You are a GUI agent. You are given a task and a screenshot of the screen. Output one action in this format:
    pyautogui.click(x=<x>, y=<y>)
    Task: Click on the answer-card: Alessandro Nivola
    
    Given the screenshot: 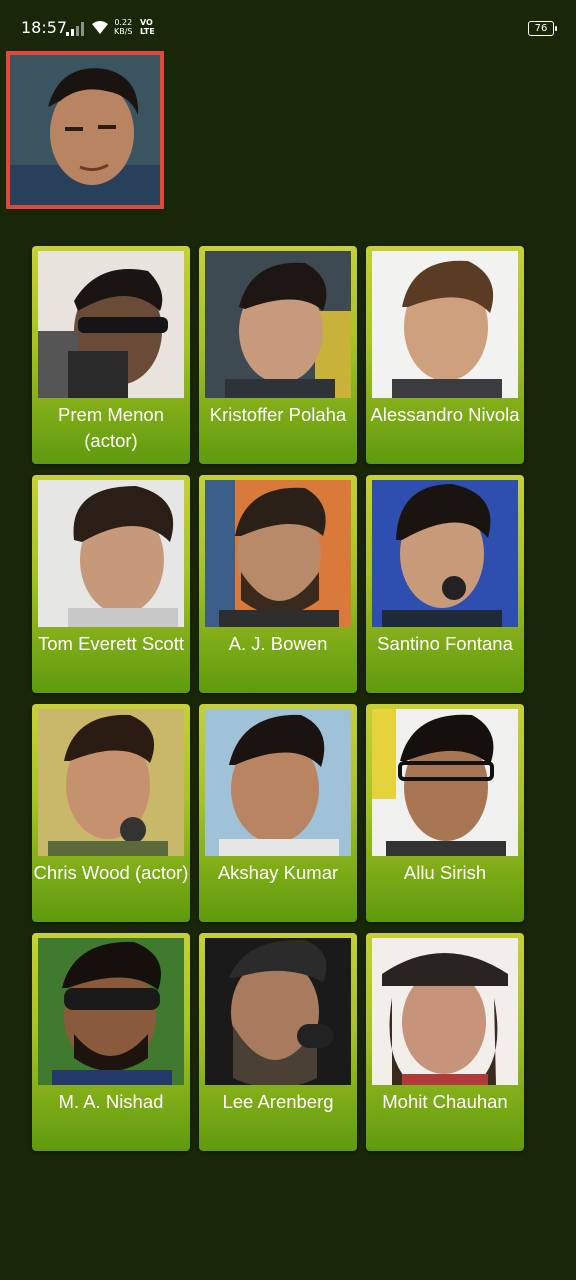 What is the action you would take?
    pyautogui.click(x=445, y=355)
    